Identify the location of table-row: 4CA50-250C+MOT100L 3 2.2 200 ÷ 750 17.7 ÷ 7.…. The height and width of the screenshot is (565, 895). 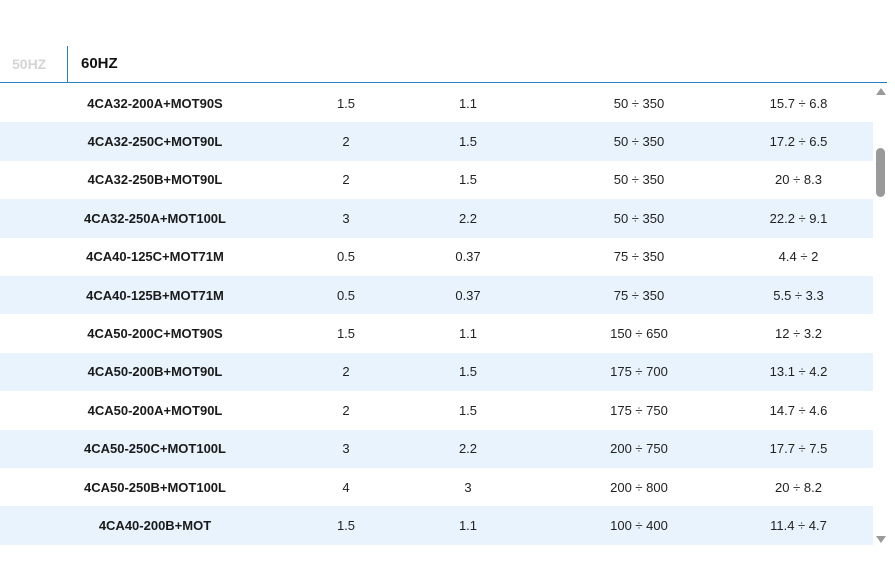
(436, 448).